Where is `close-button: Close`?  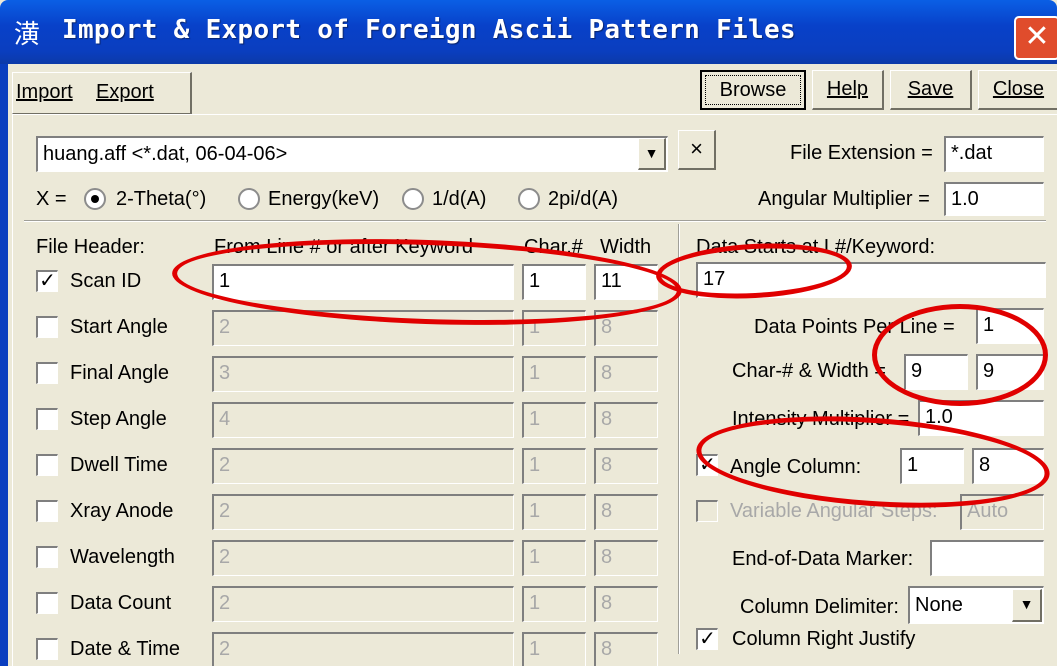 close-button: Close is located at coordinates (1017, 90).